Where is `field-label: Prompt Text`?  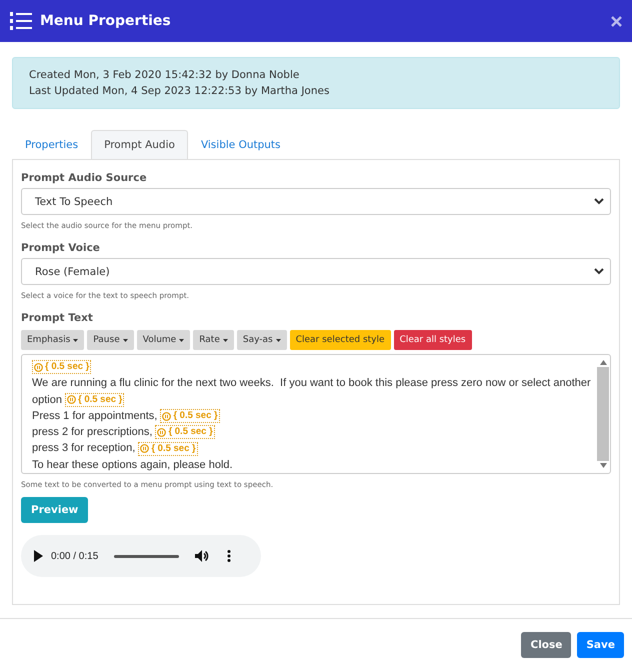
field-label: Prompt Text is located at coordinates (57, 318).